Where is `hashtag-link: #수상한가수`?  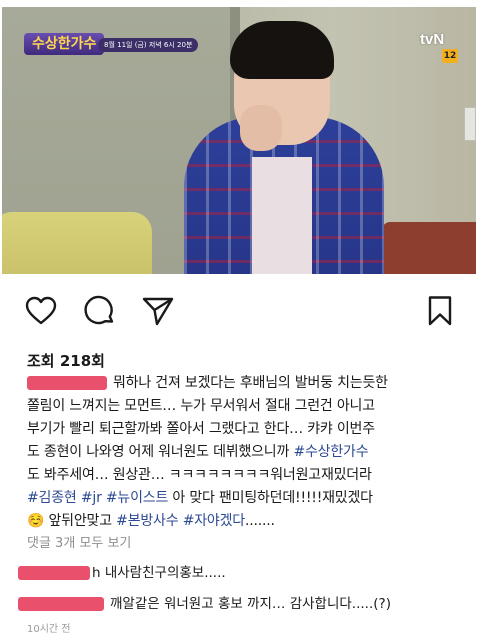 hashtag-link: #수상한가수 is located at coordinates (330, 452).